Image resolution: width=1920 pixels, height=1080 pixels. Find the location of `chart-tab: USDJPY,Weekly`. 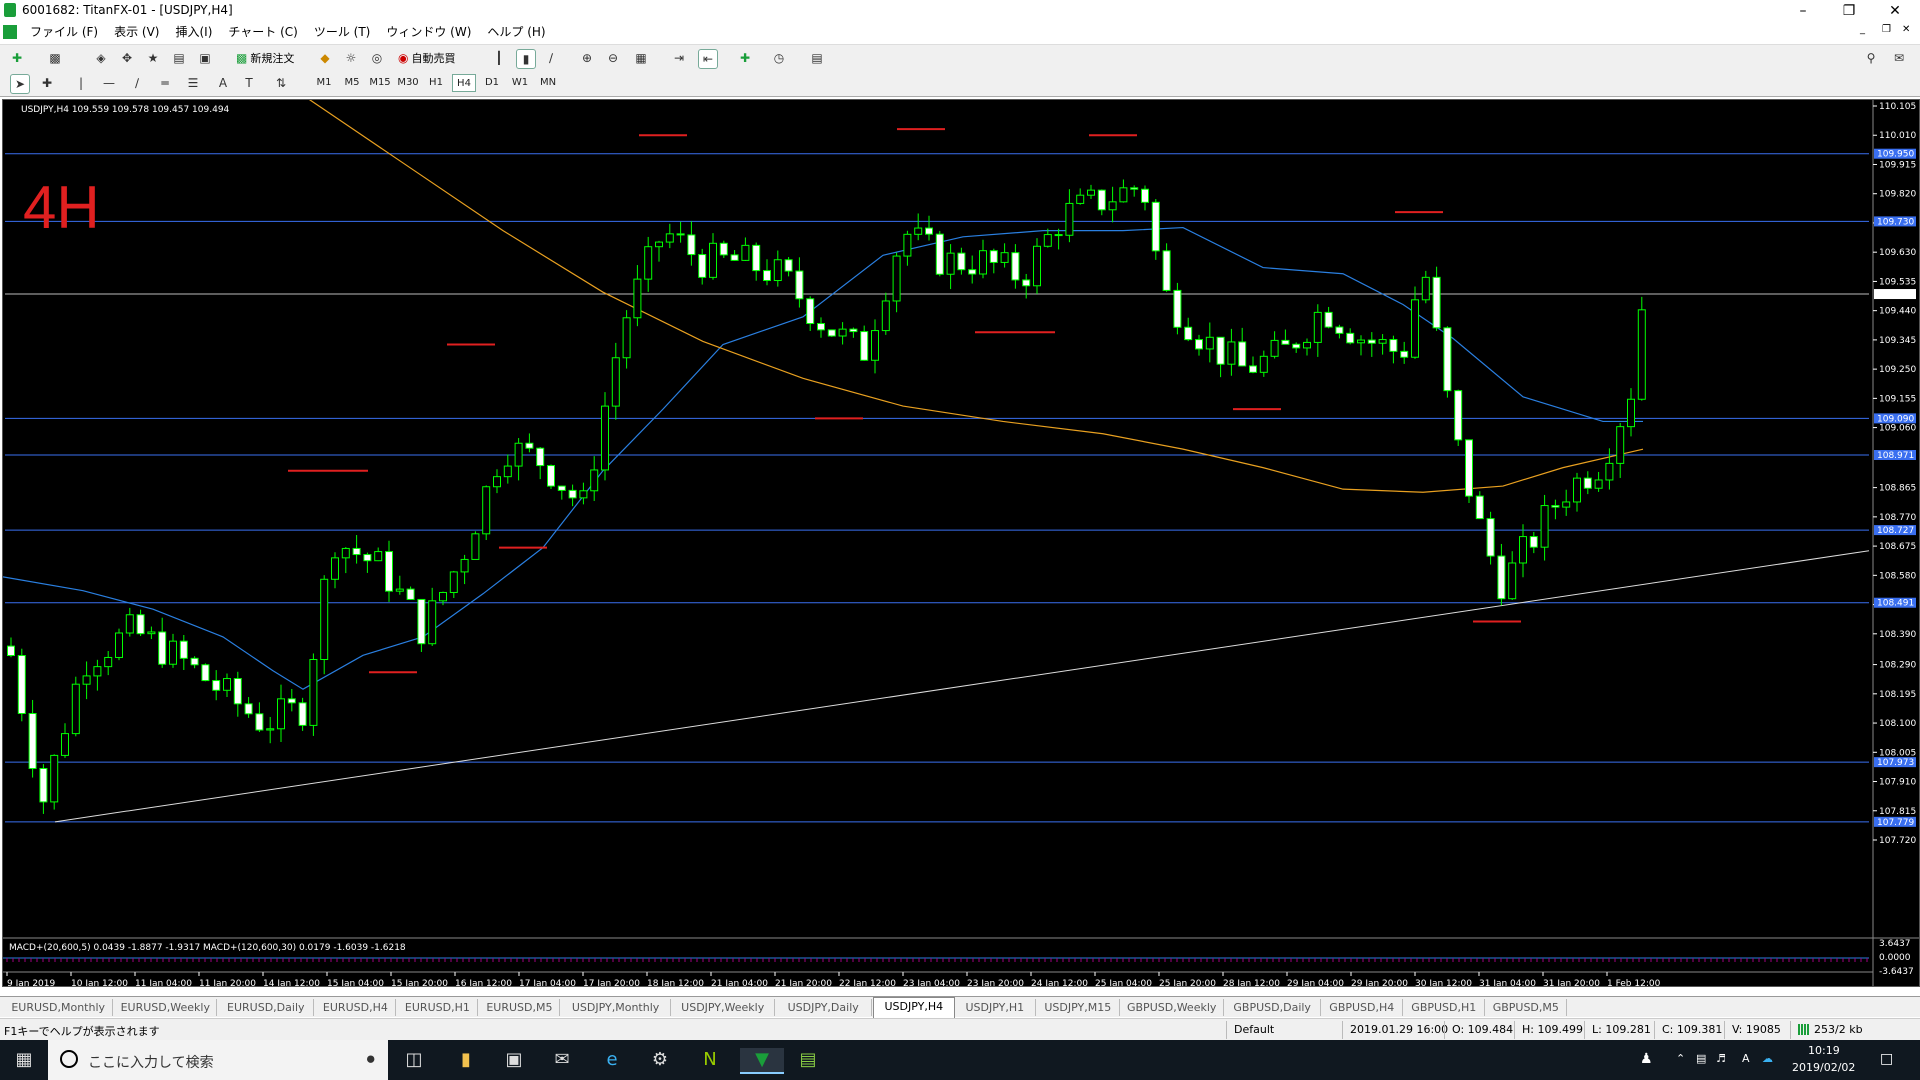

chart-tab: USDJPY,Weekly is located at coordinates (723, 1007).